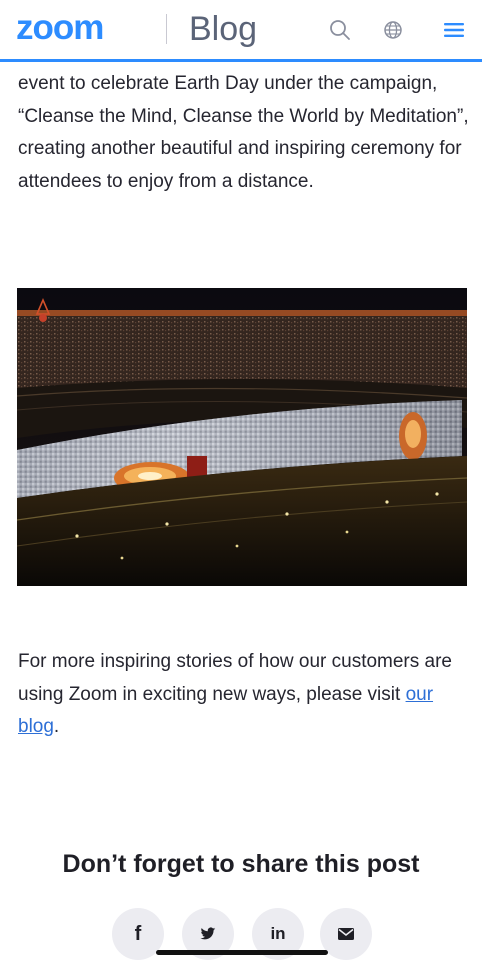 This screenshot has width=482, height=964. I want to click on search-icon, so click(340, 30).